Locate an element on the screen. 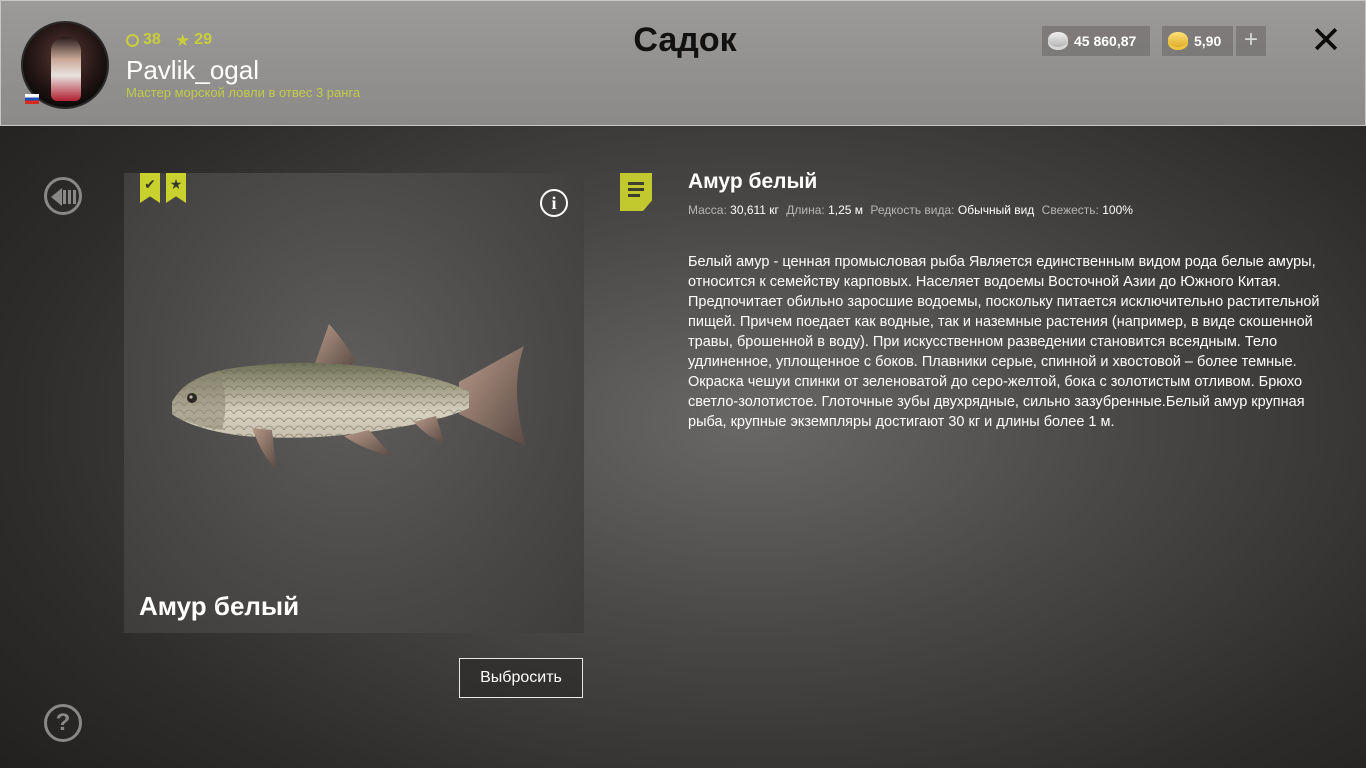  back-button is located at coordinates (63, 196).